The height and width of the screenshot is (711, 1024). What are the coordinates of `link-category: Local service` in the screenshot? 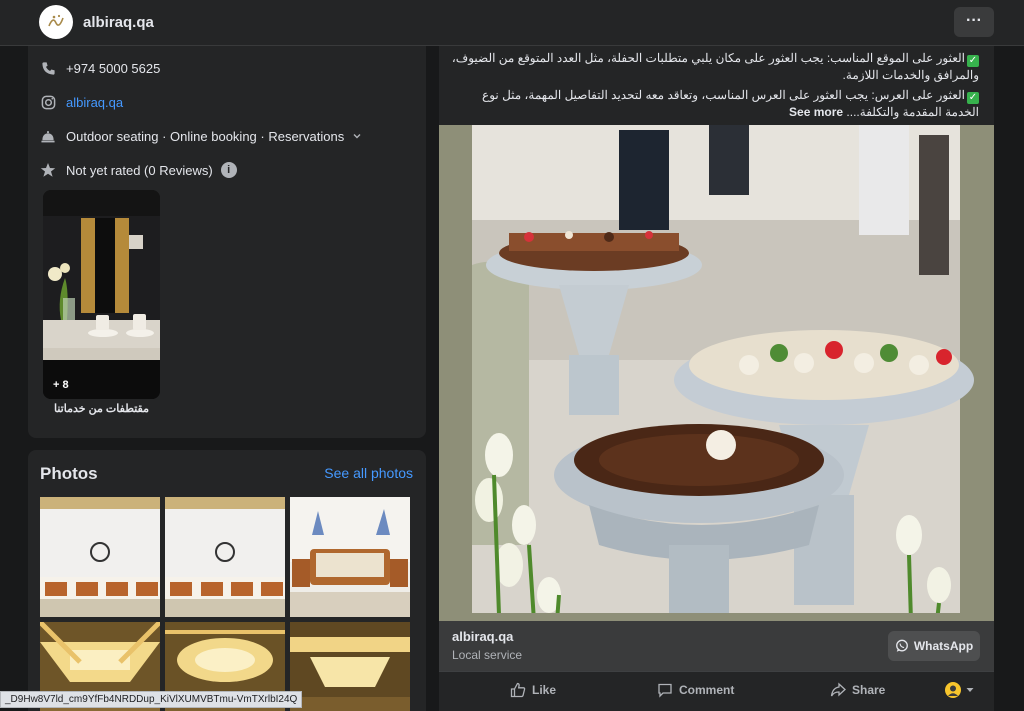 It's located at (487, 655).